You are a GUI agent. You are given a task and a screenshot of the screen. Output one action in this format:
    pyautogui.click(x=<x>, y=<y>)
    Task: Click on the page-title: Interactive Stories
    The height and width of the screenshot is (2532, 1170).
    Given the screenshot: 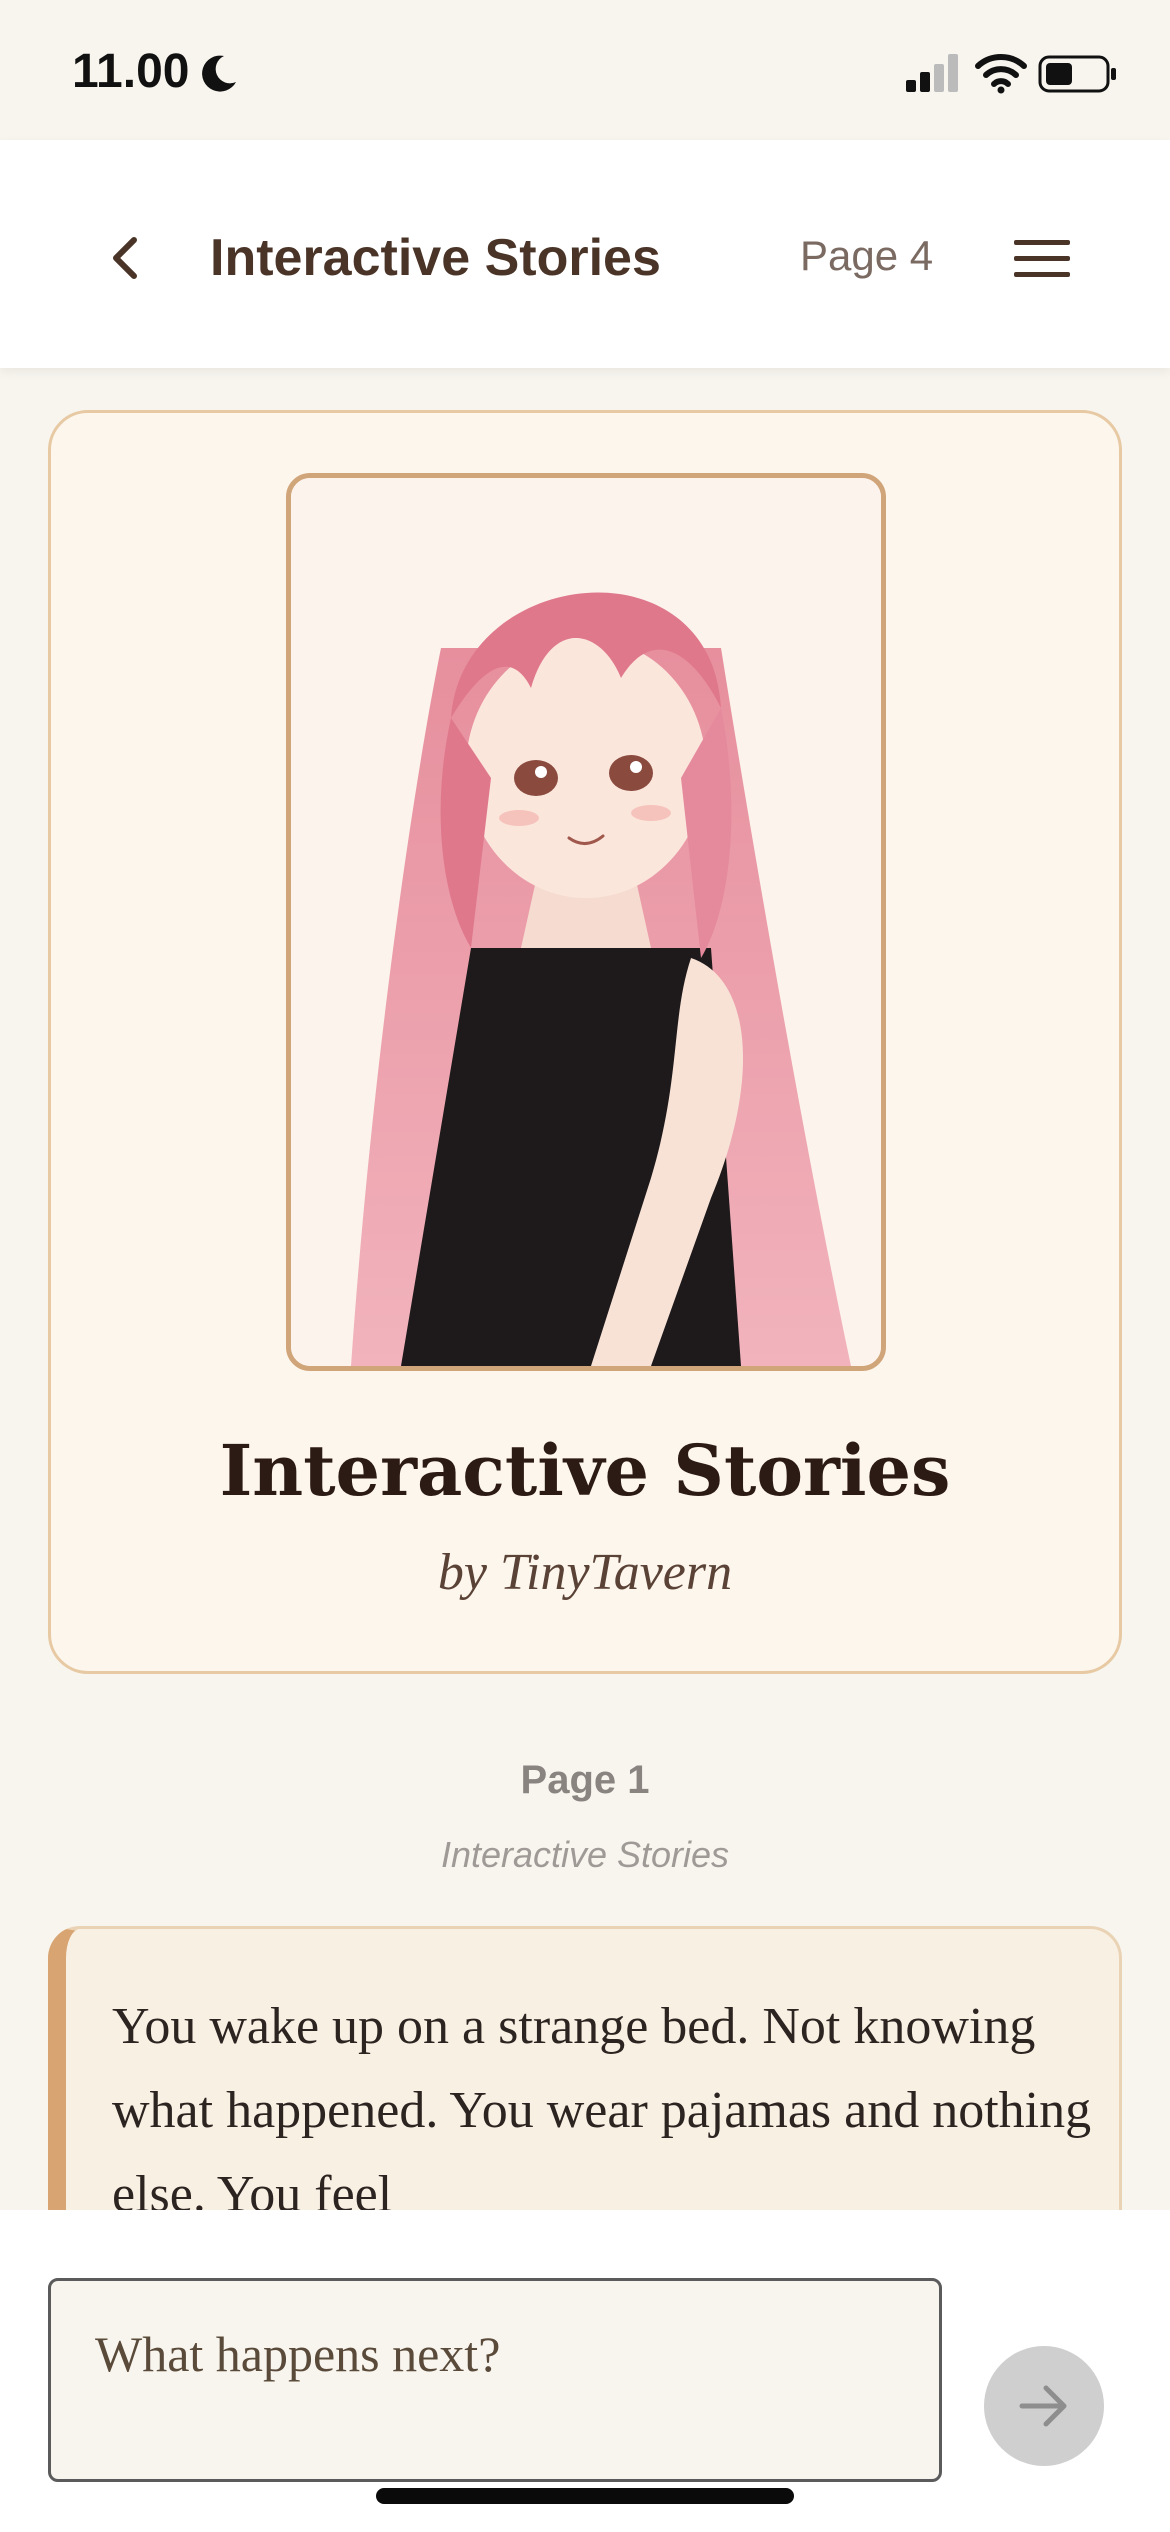 What is the action you would take?
    pyautogui.click(x=435, y=258)
    